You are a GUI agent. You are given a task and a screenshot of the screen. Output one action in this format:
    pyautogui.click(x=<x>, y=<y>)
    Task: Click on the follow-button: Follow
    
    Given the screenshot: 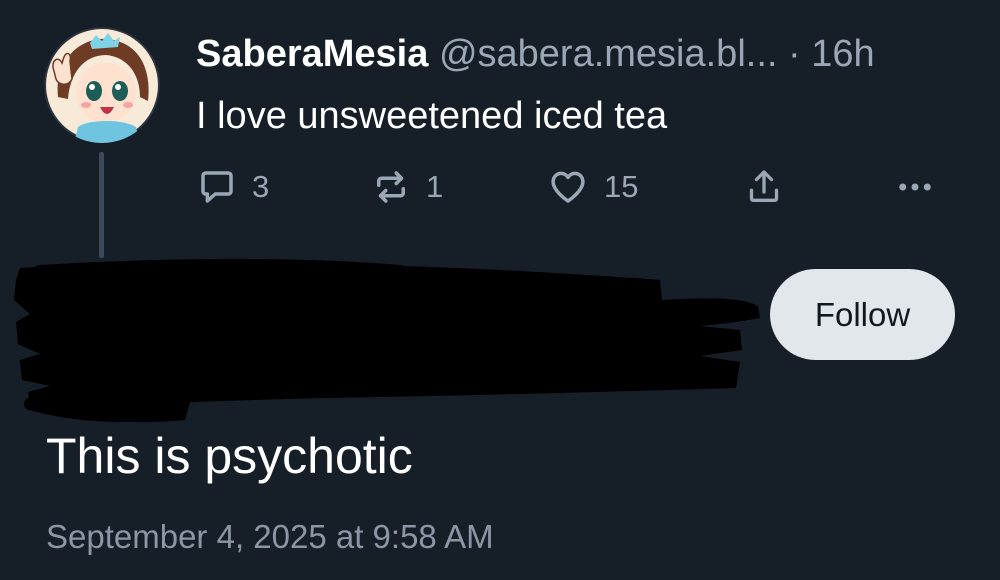 What is the action you would take?
    pyautogui.click(x=862, y=314)
    